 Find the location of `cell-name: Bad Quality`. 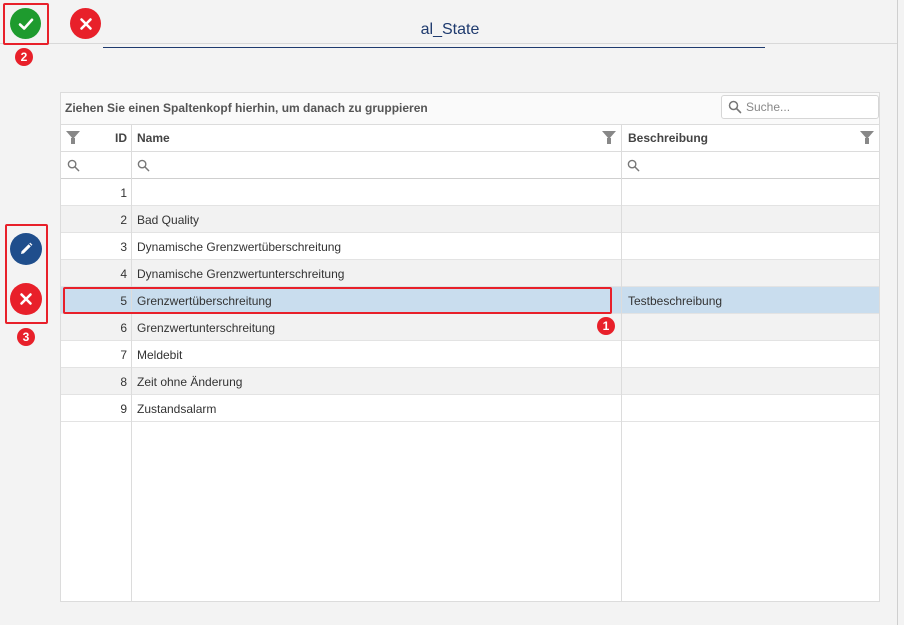

cell-name: Bad Quality is located at coordinates (168, 220).